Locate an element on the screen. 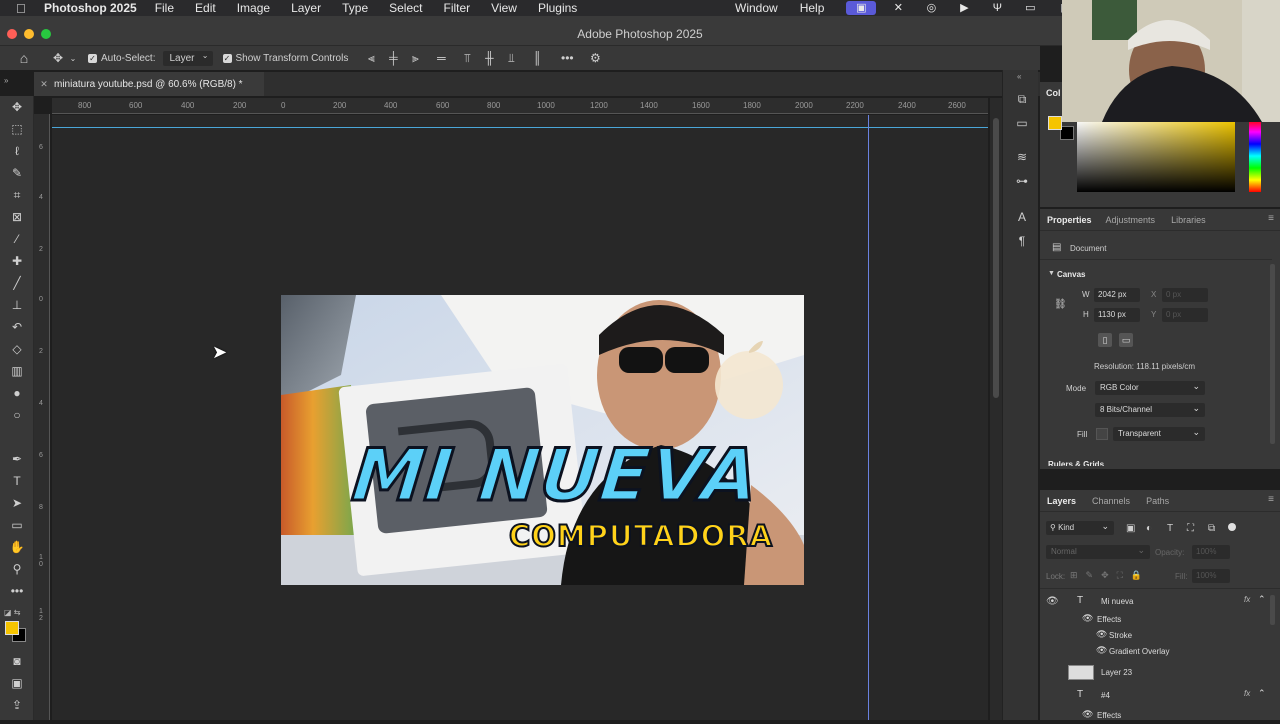 The height and width of the screenshot is (724, 1280). menu-layer: Layer is located at coordinates (306, 8).